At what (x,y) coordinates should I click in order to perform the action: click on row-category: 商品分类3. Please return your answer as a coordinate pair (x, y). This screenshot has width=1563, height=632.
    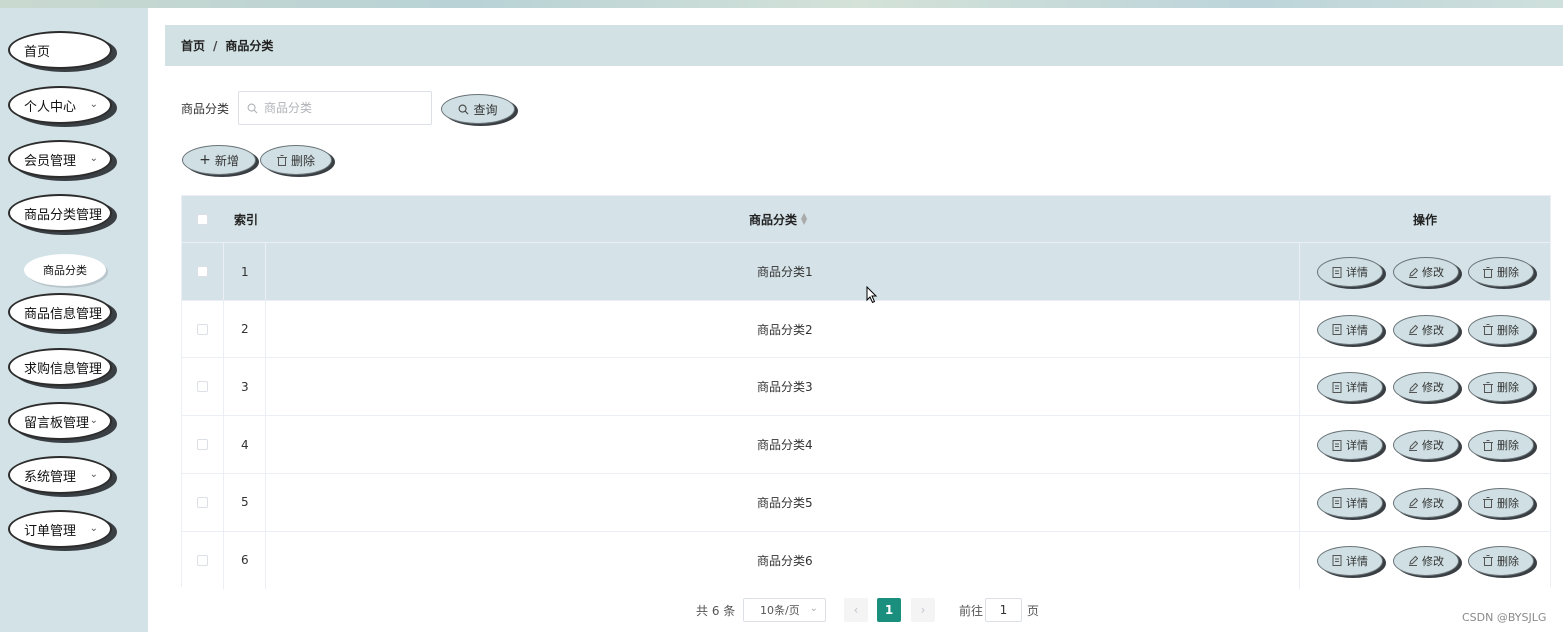
    Looking at the image, I should click on (785, 387).